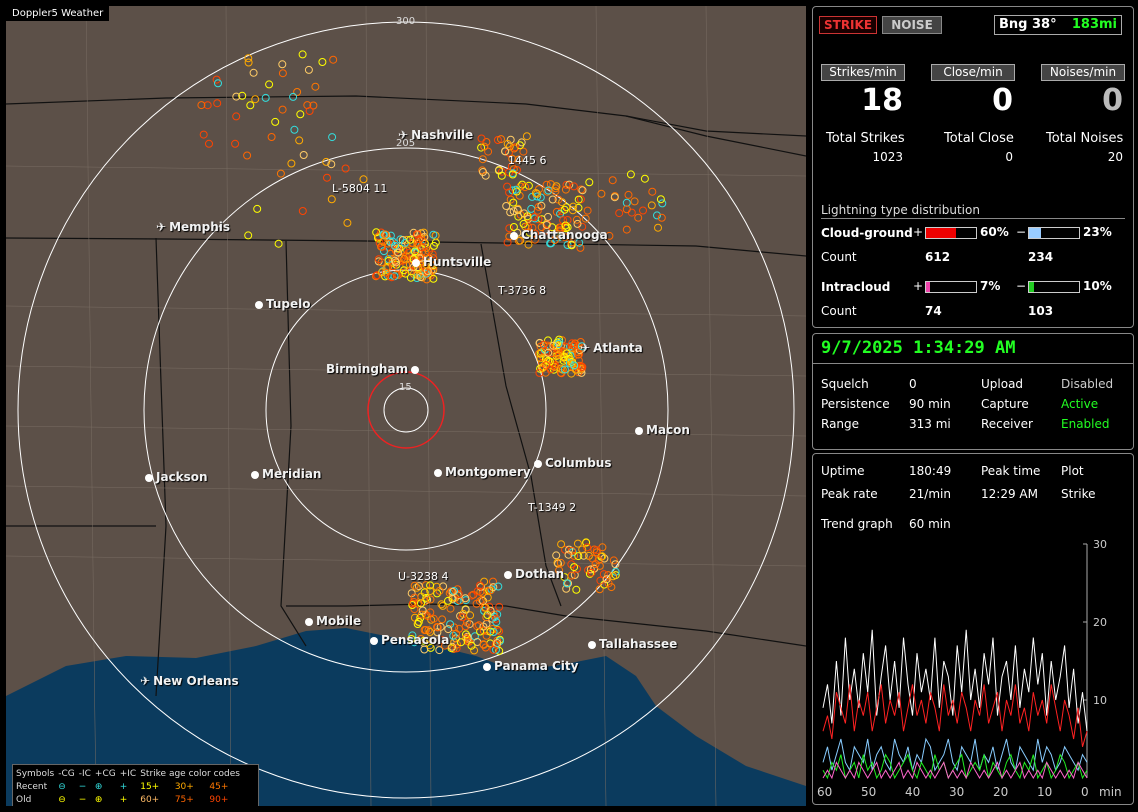 Image resolution: width=1138 pixels, height=812 pixels. What do you see at coordinates (423, 576) in the screenshot?
I see `storm-label: U-3238 4` at bounding box center [423, 576].